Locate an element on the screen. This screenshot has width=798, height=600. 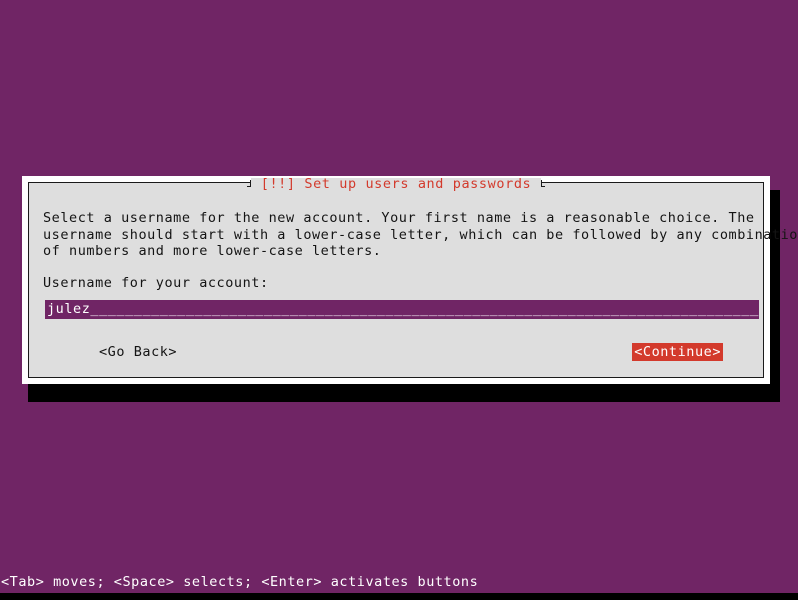
go-back-button: <Go Back> is located at coordinates (138, 352).